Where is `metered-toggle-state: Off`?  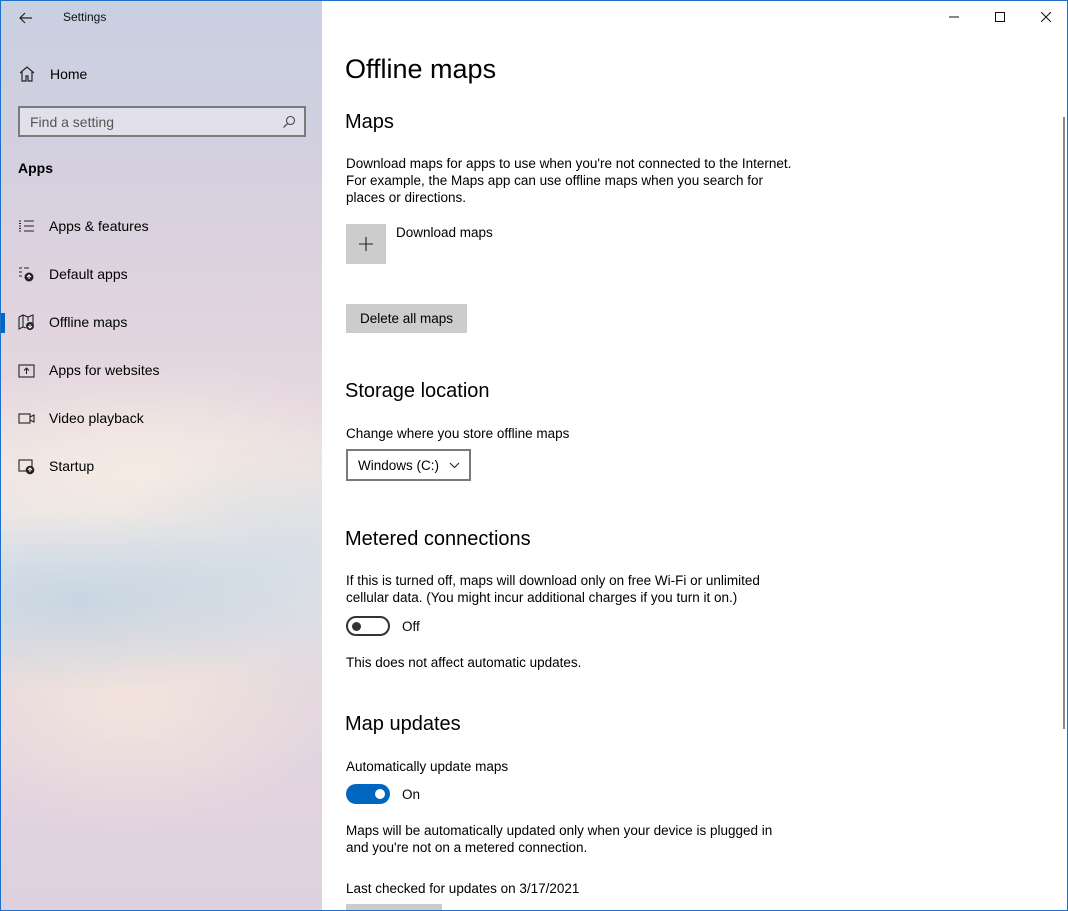
metered-toggle-state: Off is located at coordinates (411, 626).